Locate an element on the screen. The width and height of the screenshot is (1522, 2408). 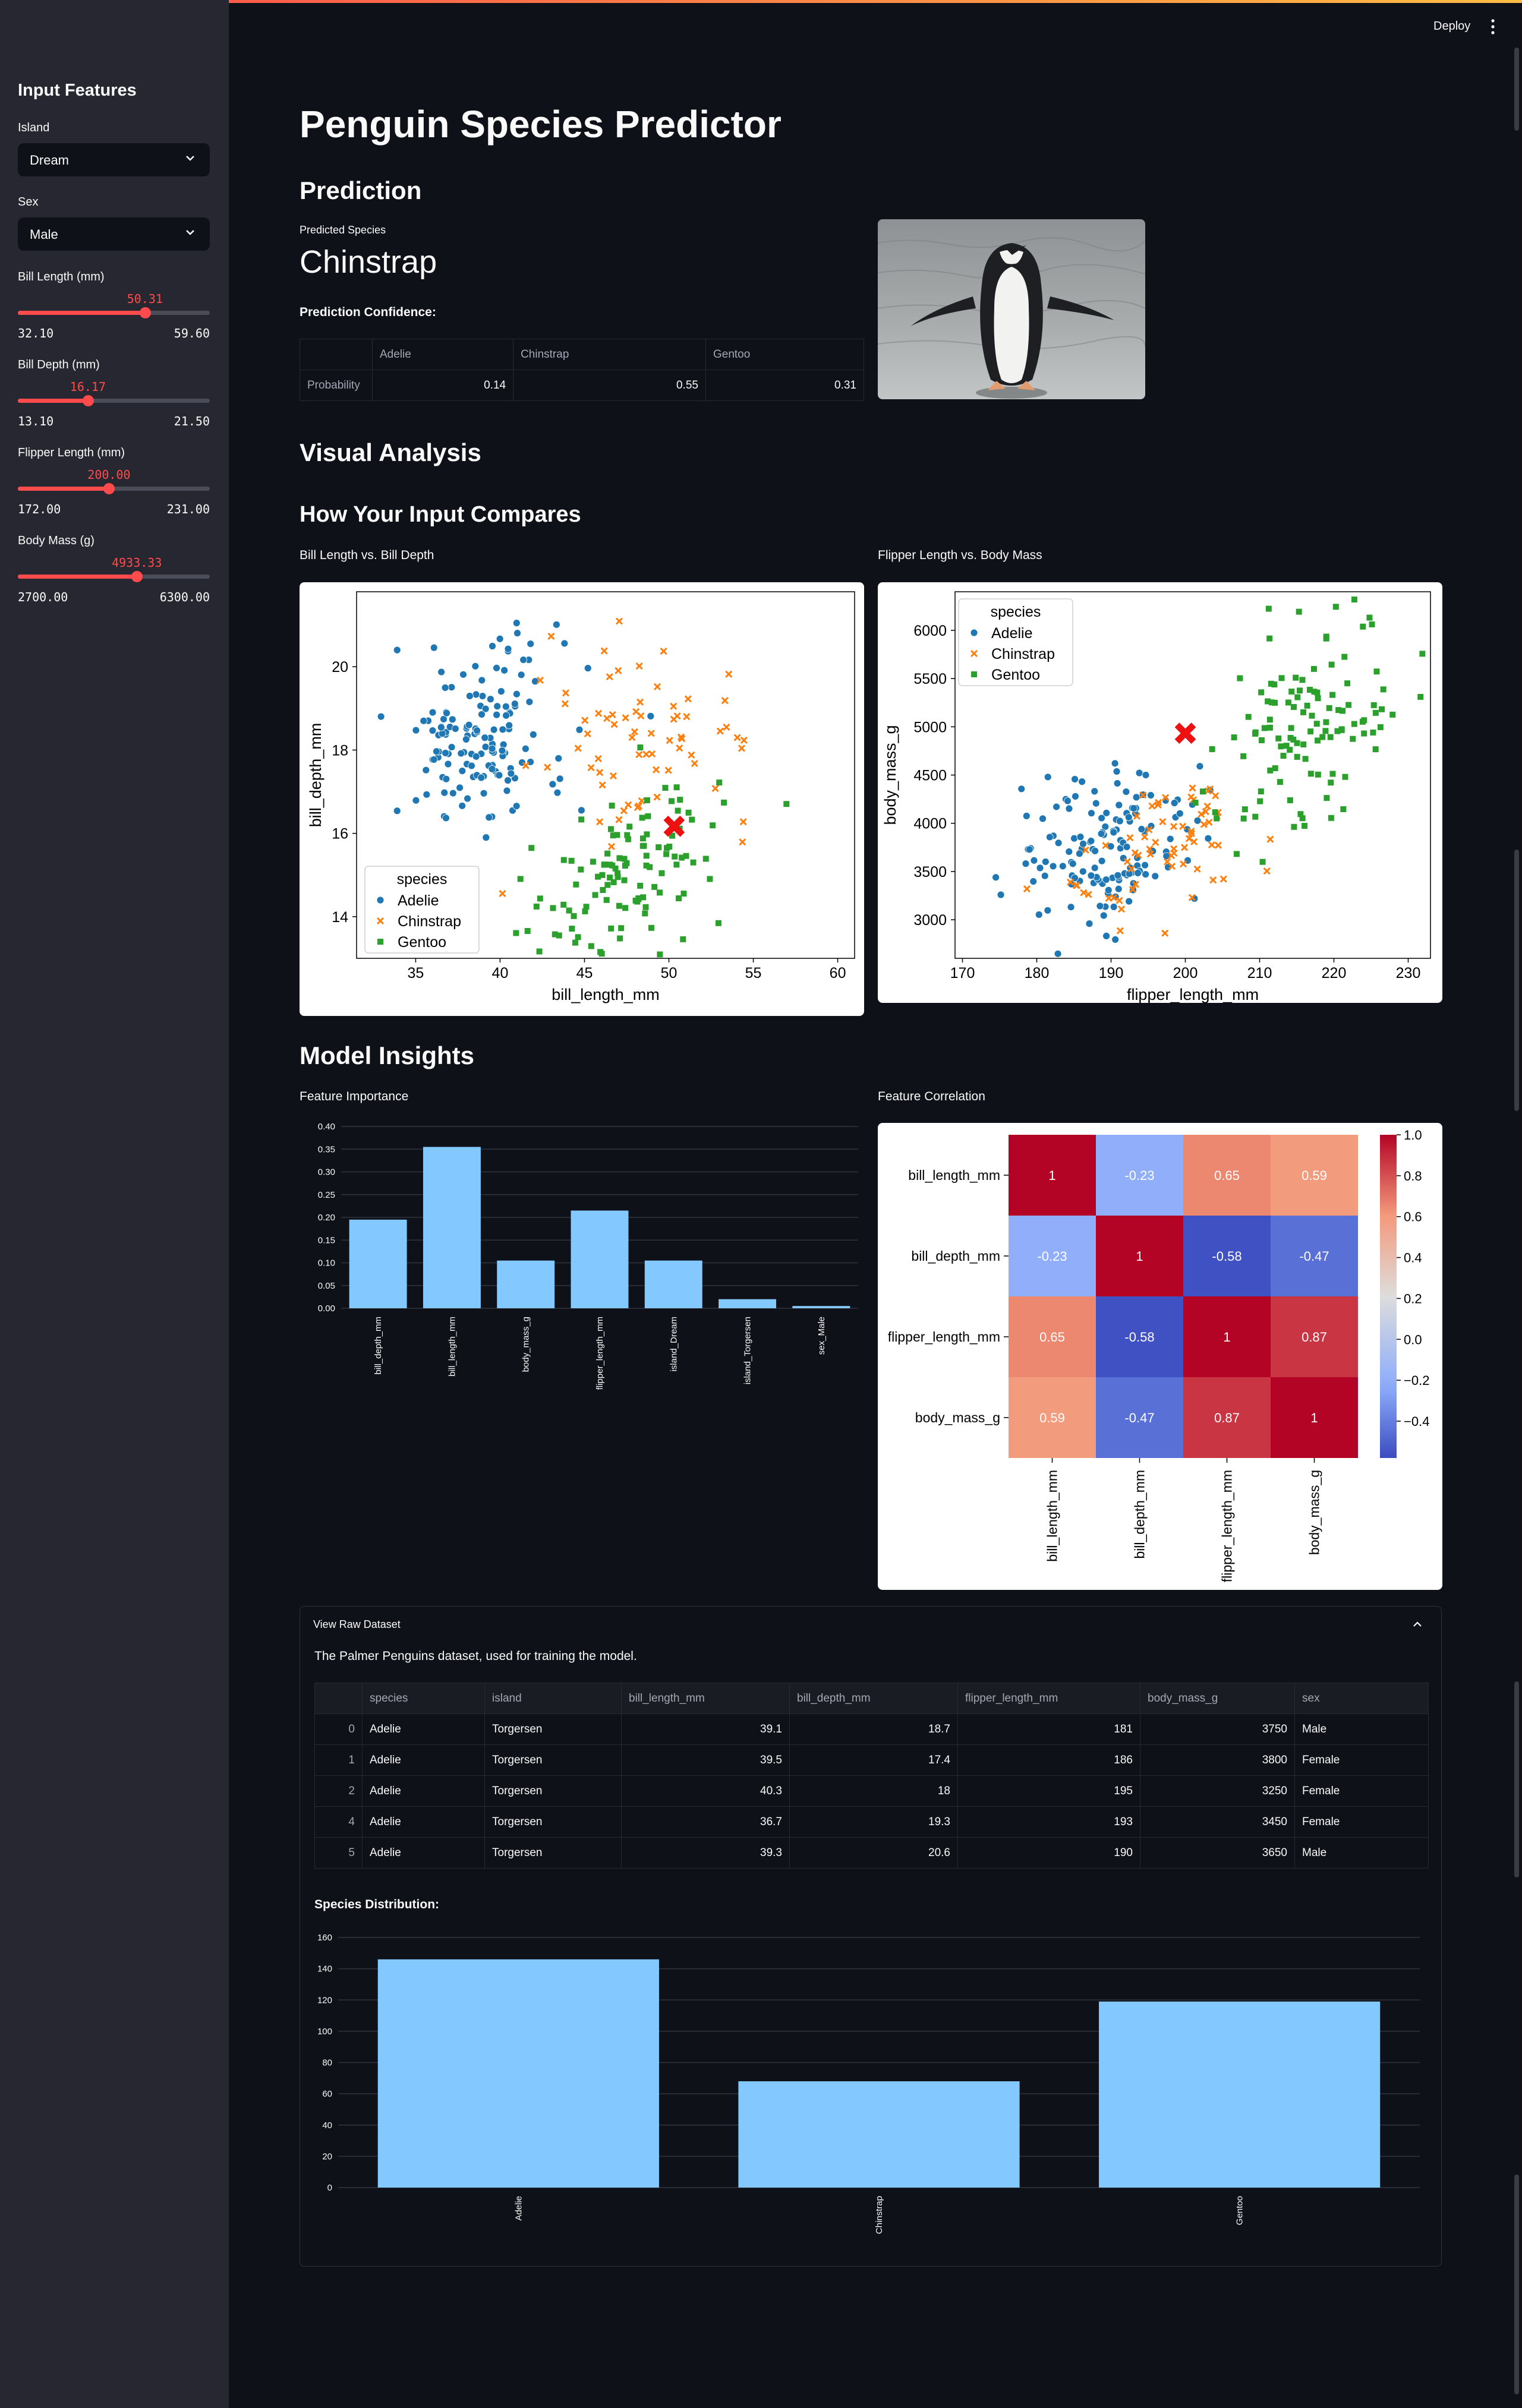
flipper-length-slider: 200.00 172.00 231.00 is located at coordinates (114, 488).